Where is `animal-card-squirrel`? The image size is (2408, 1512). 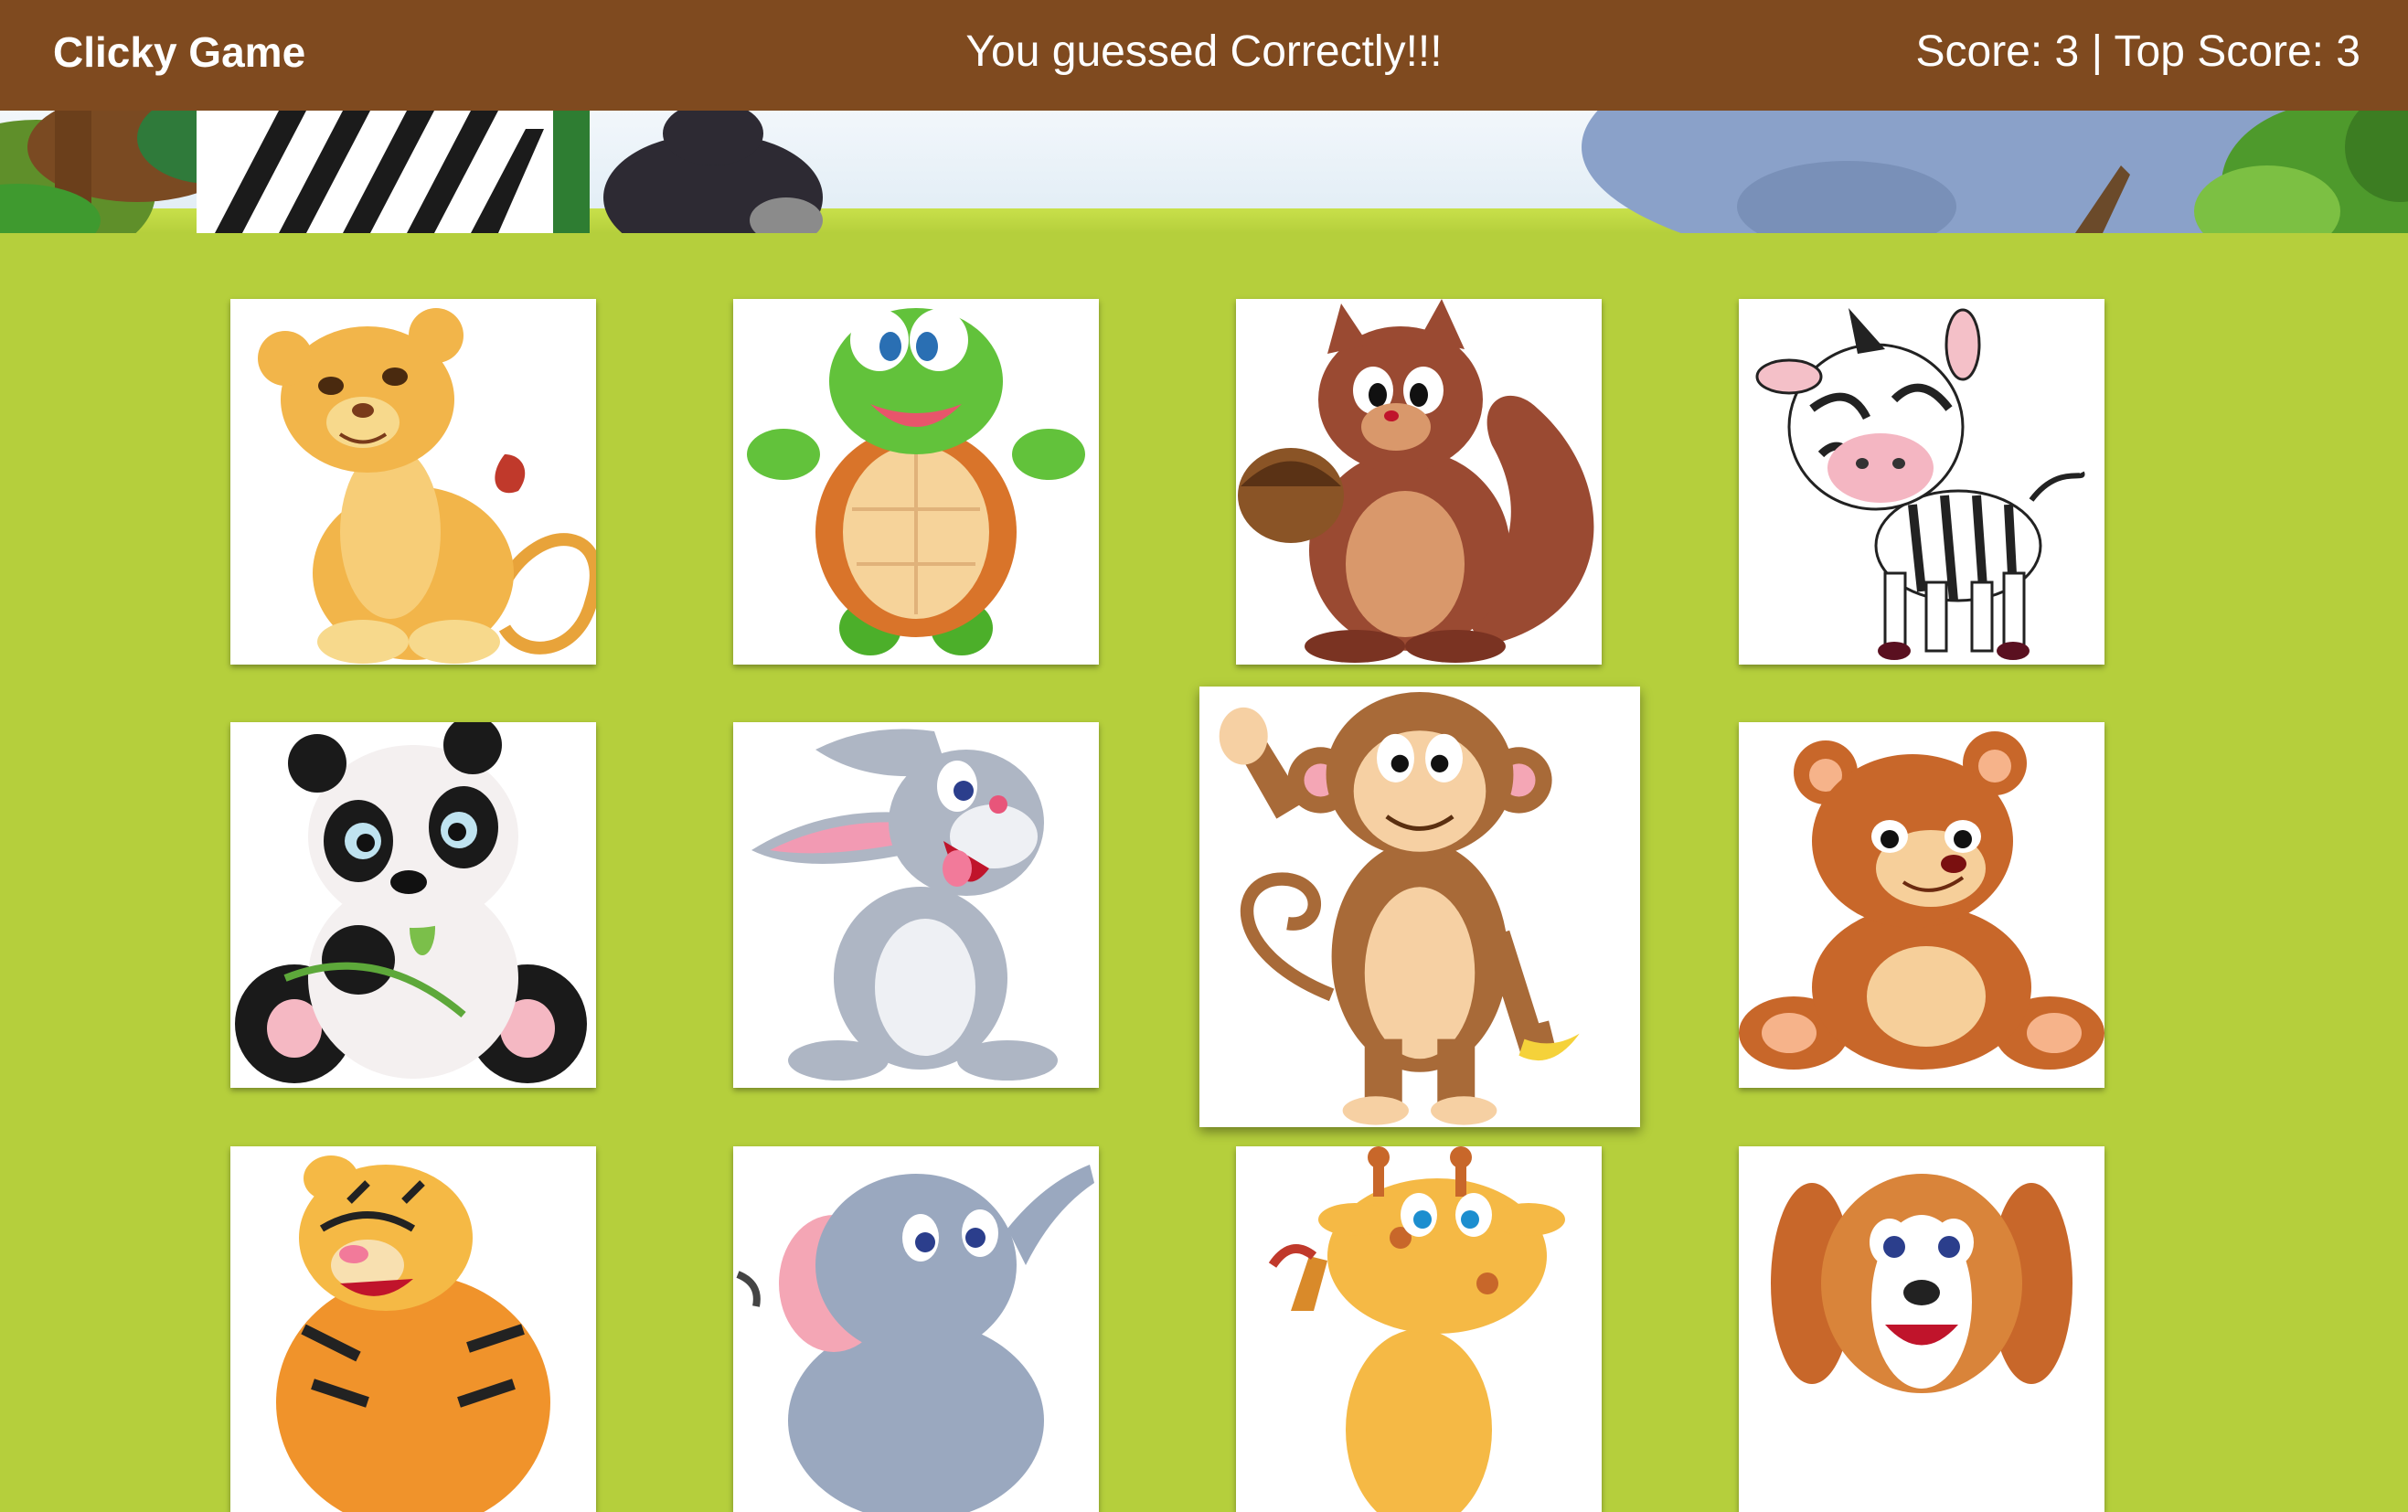
animal-card-squirrel is located at coordinates (1419, 482).